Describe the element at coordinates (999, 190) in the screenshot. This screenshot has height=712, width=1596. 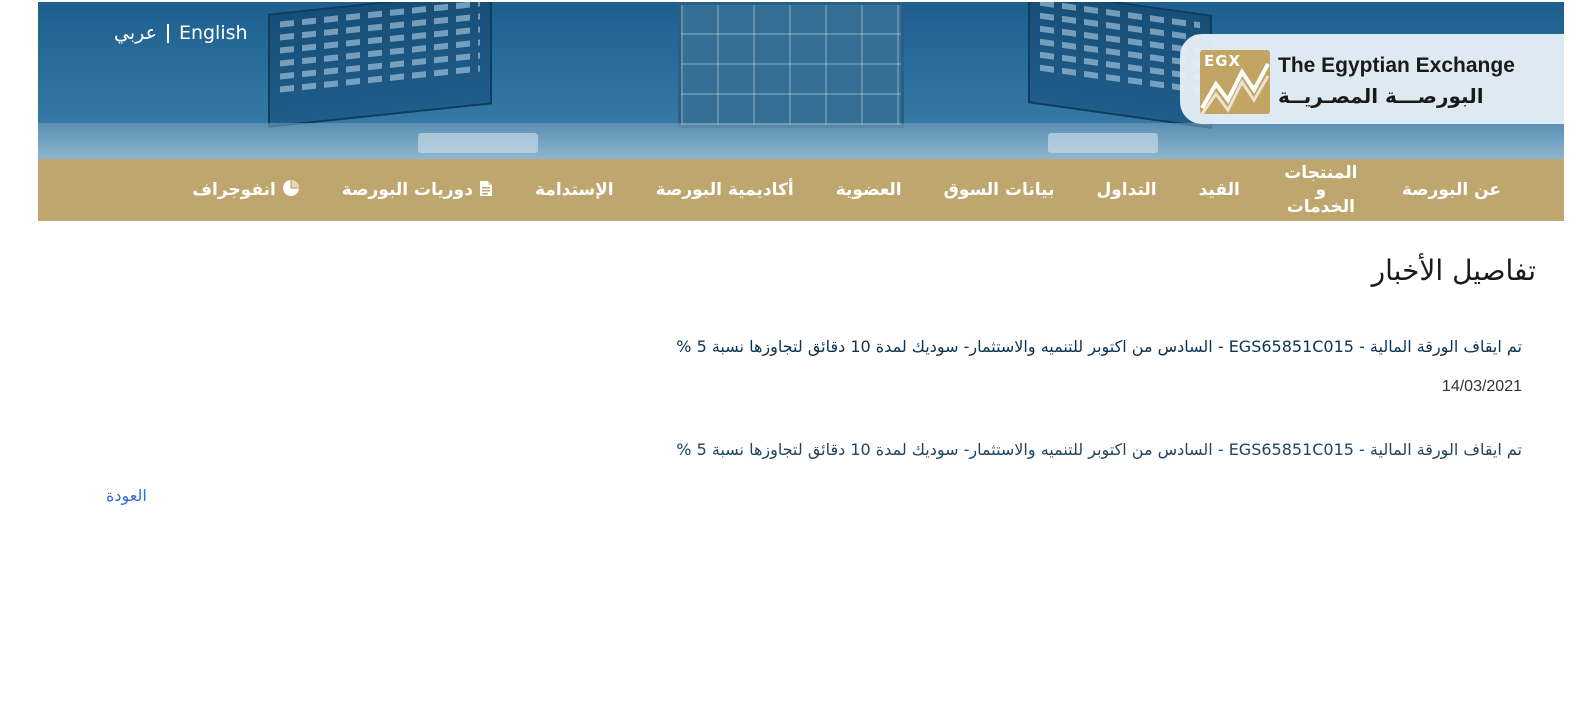
I see `nav-market-data: بيانات السوق` at that location.